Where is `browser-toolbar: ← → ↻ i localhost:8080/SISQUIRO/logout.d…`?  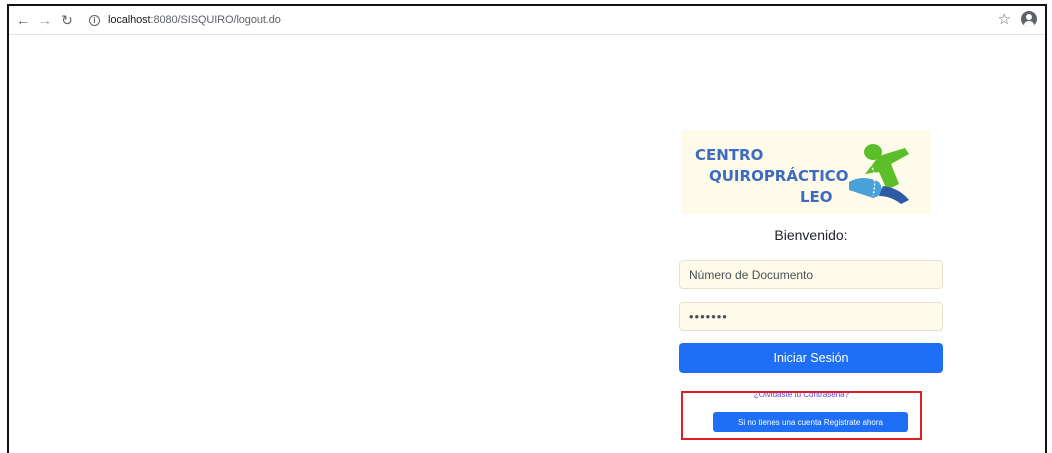
browser-toolbar: ← → ↻ i localhost:8080/SISQUIRO/logout.d… is located at coordinates (527, 20).